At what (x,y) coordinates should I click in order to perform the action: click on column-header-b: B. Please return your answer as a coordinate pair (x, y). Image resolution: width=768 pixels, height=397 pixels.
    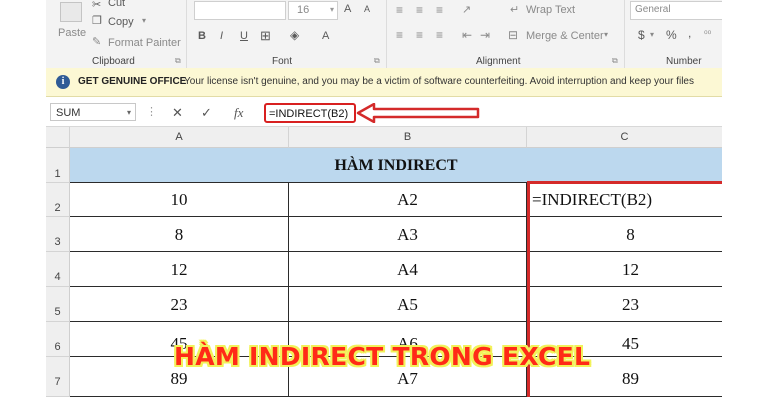
    Looking at the image, I should click on (408, 137).